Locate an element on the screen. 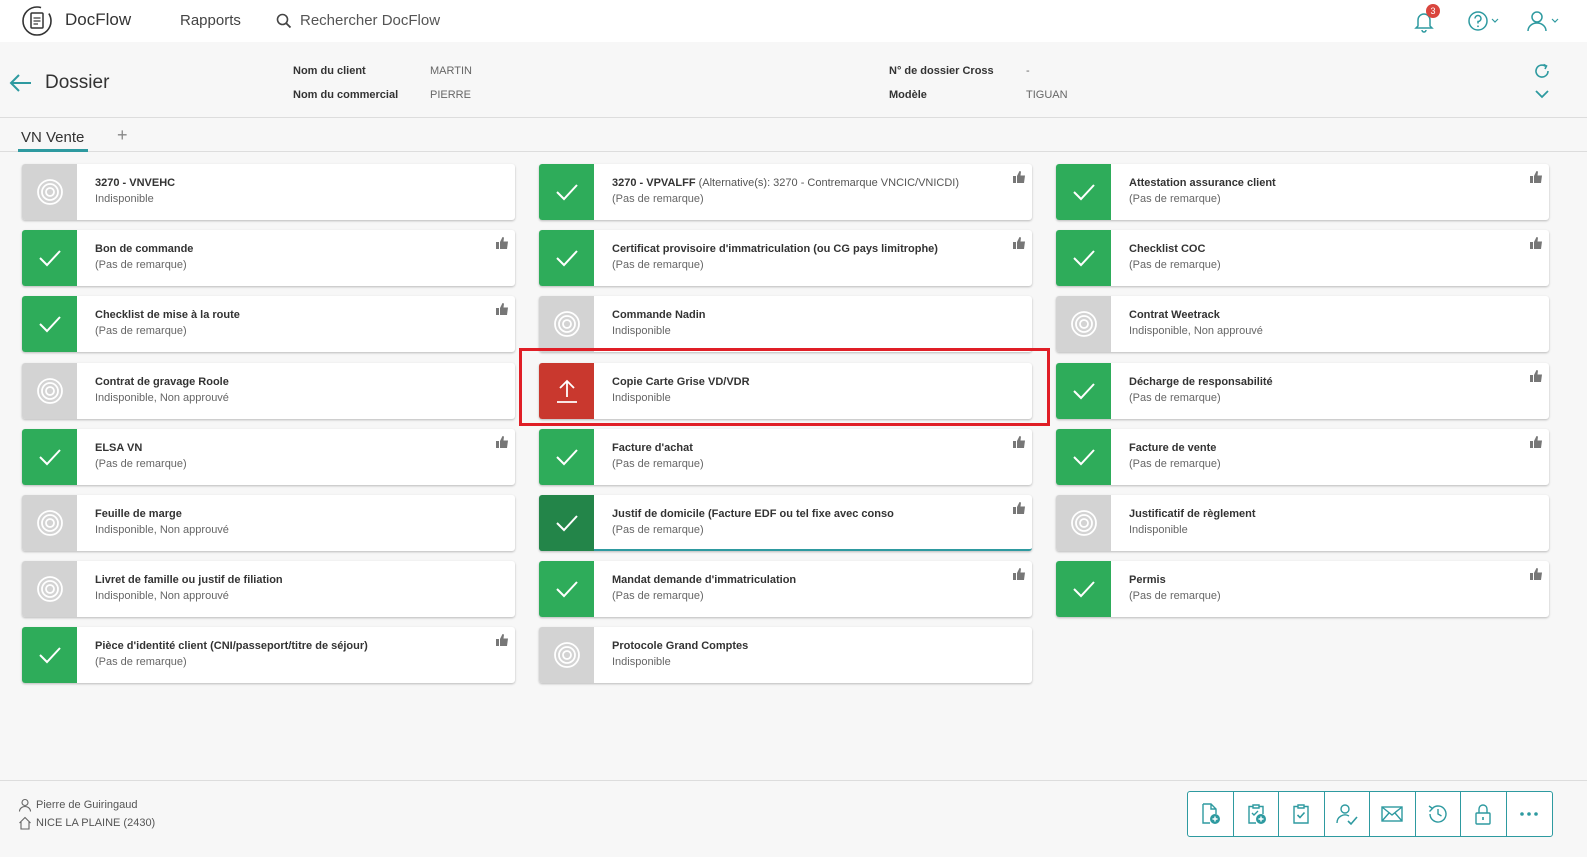 The height and width of the screenshot is (857, 1587). document-title: Permis is located at coordinates (1147, 580).